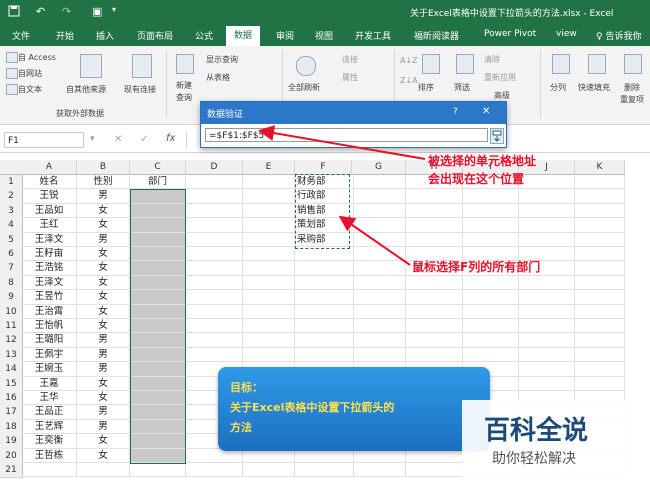  What do you see at coordinates (342, 142) in the screenshot?
I see `arrow-to-input` at bounding box center [342, 142].